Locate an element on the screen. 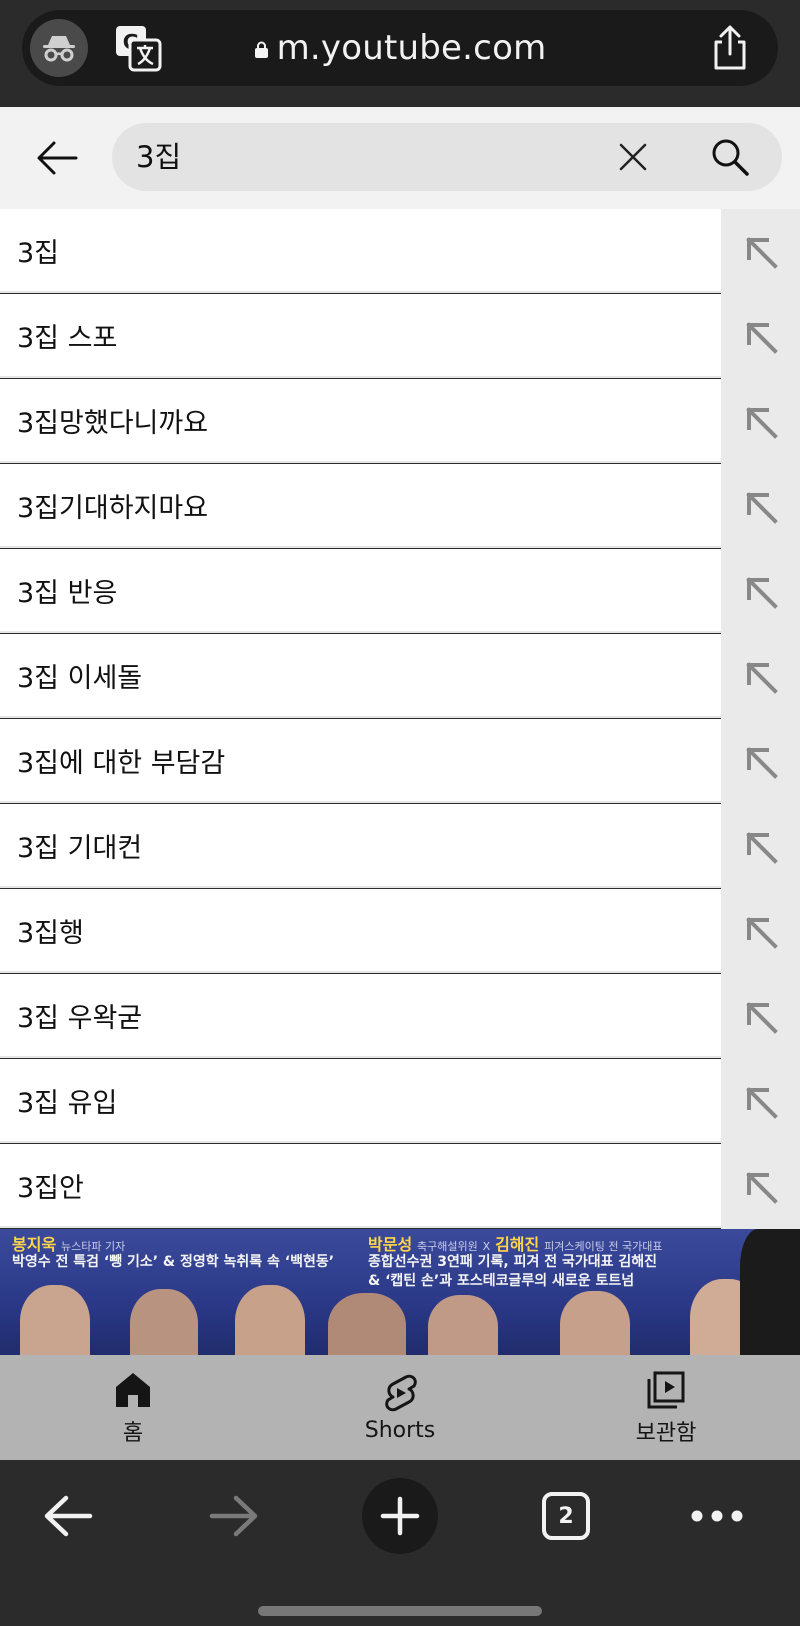 The width and height of the screenshot is (800, 1626). clear-icon is located at coordinates (633, 157).